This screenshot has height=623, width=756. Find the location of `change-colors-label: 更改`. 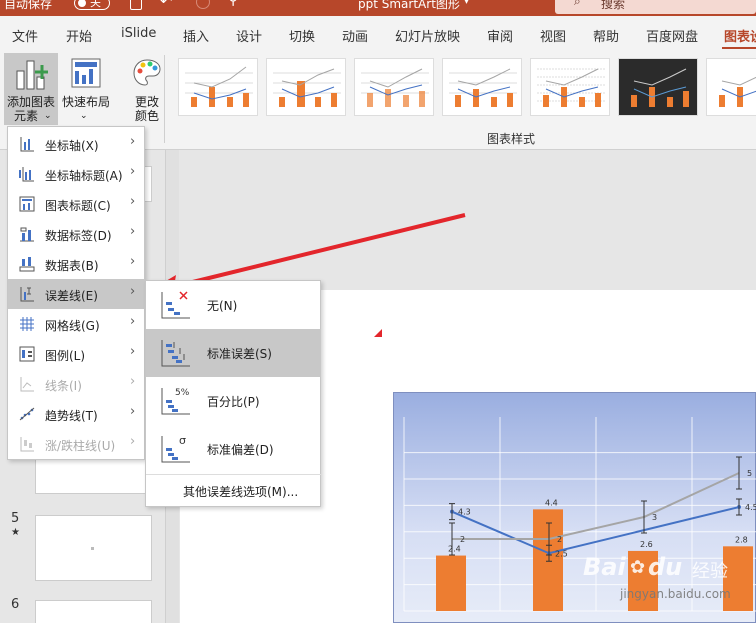

change-colors-label: 更改 is located at coordinates (146, 102).